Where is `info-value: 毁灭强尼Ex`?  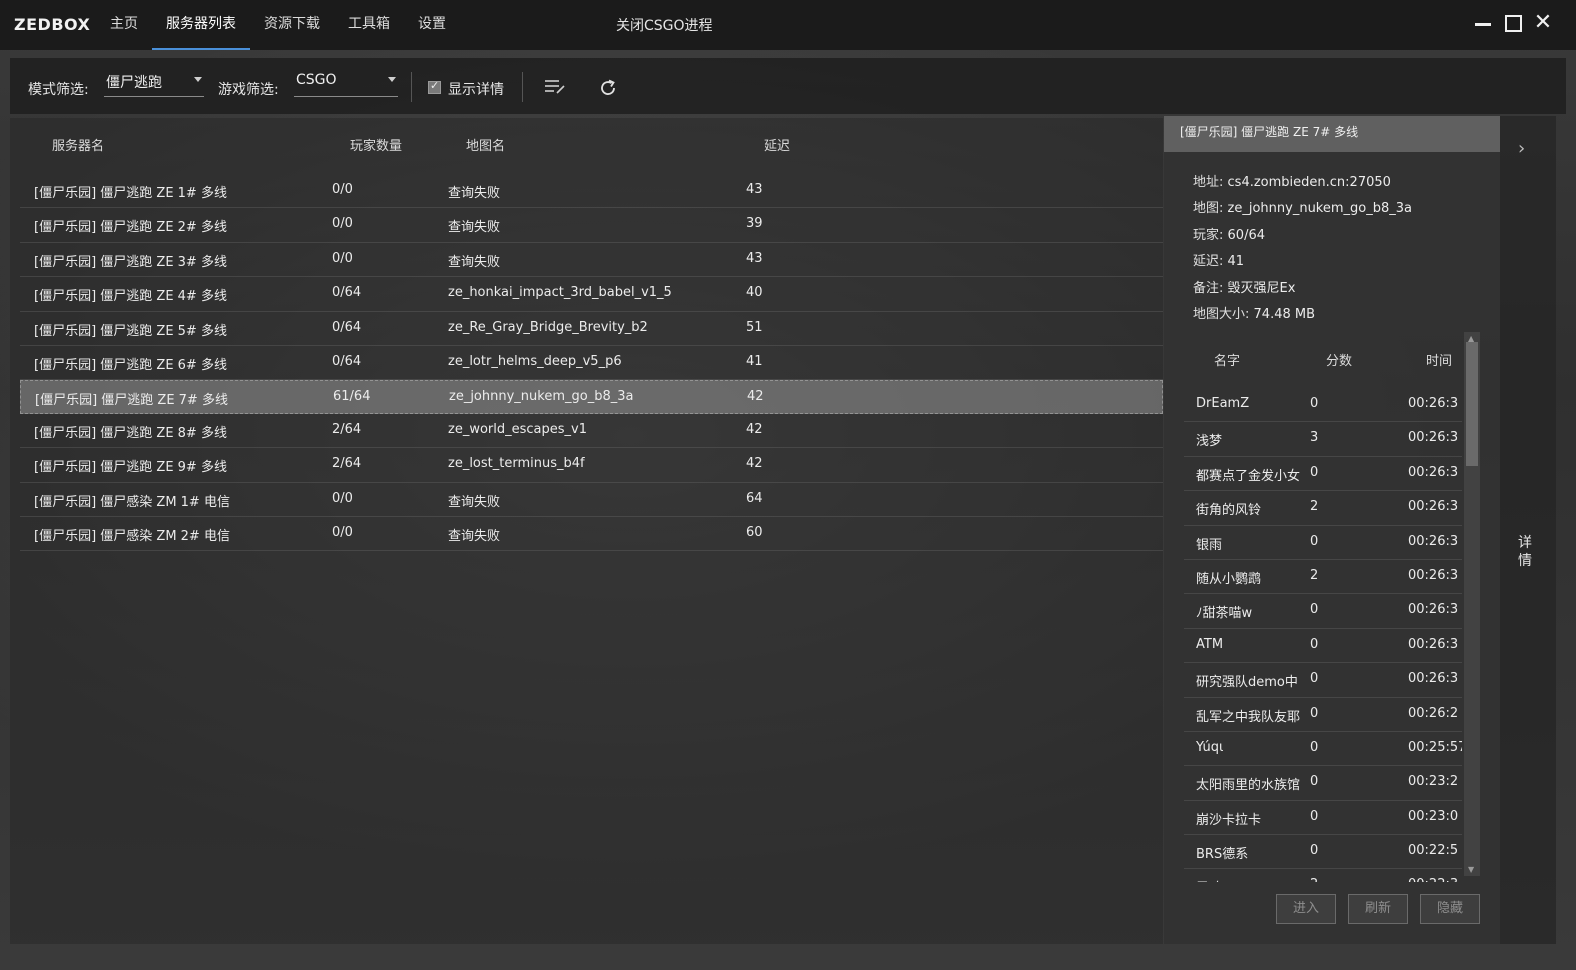
info-value: 毁灭强尼Ex is located at coordinates (1261, 288).